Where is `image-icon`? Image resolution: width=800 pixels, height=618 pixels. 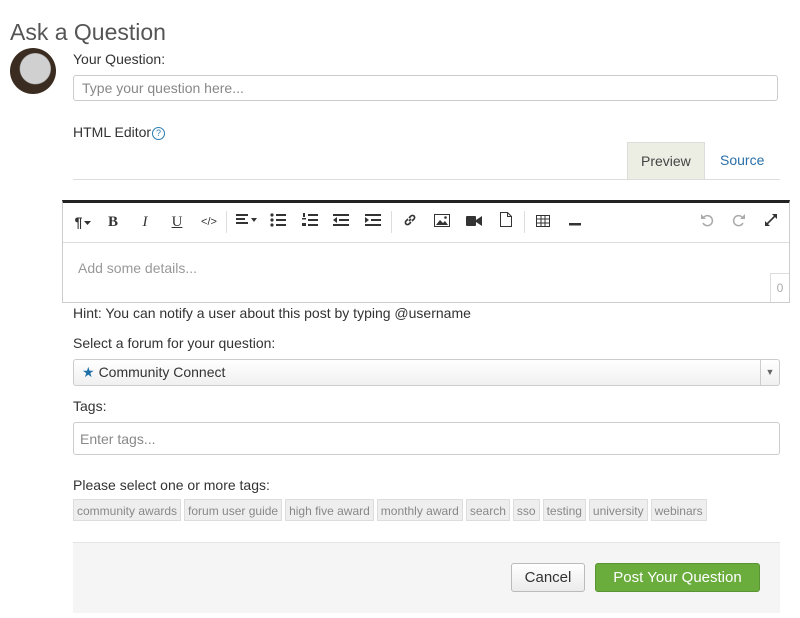 image-icon is located at coordinates (442, 222).